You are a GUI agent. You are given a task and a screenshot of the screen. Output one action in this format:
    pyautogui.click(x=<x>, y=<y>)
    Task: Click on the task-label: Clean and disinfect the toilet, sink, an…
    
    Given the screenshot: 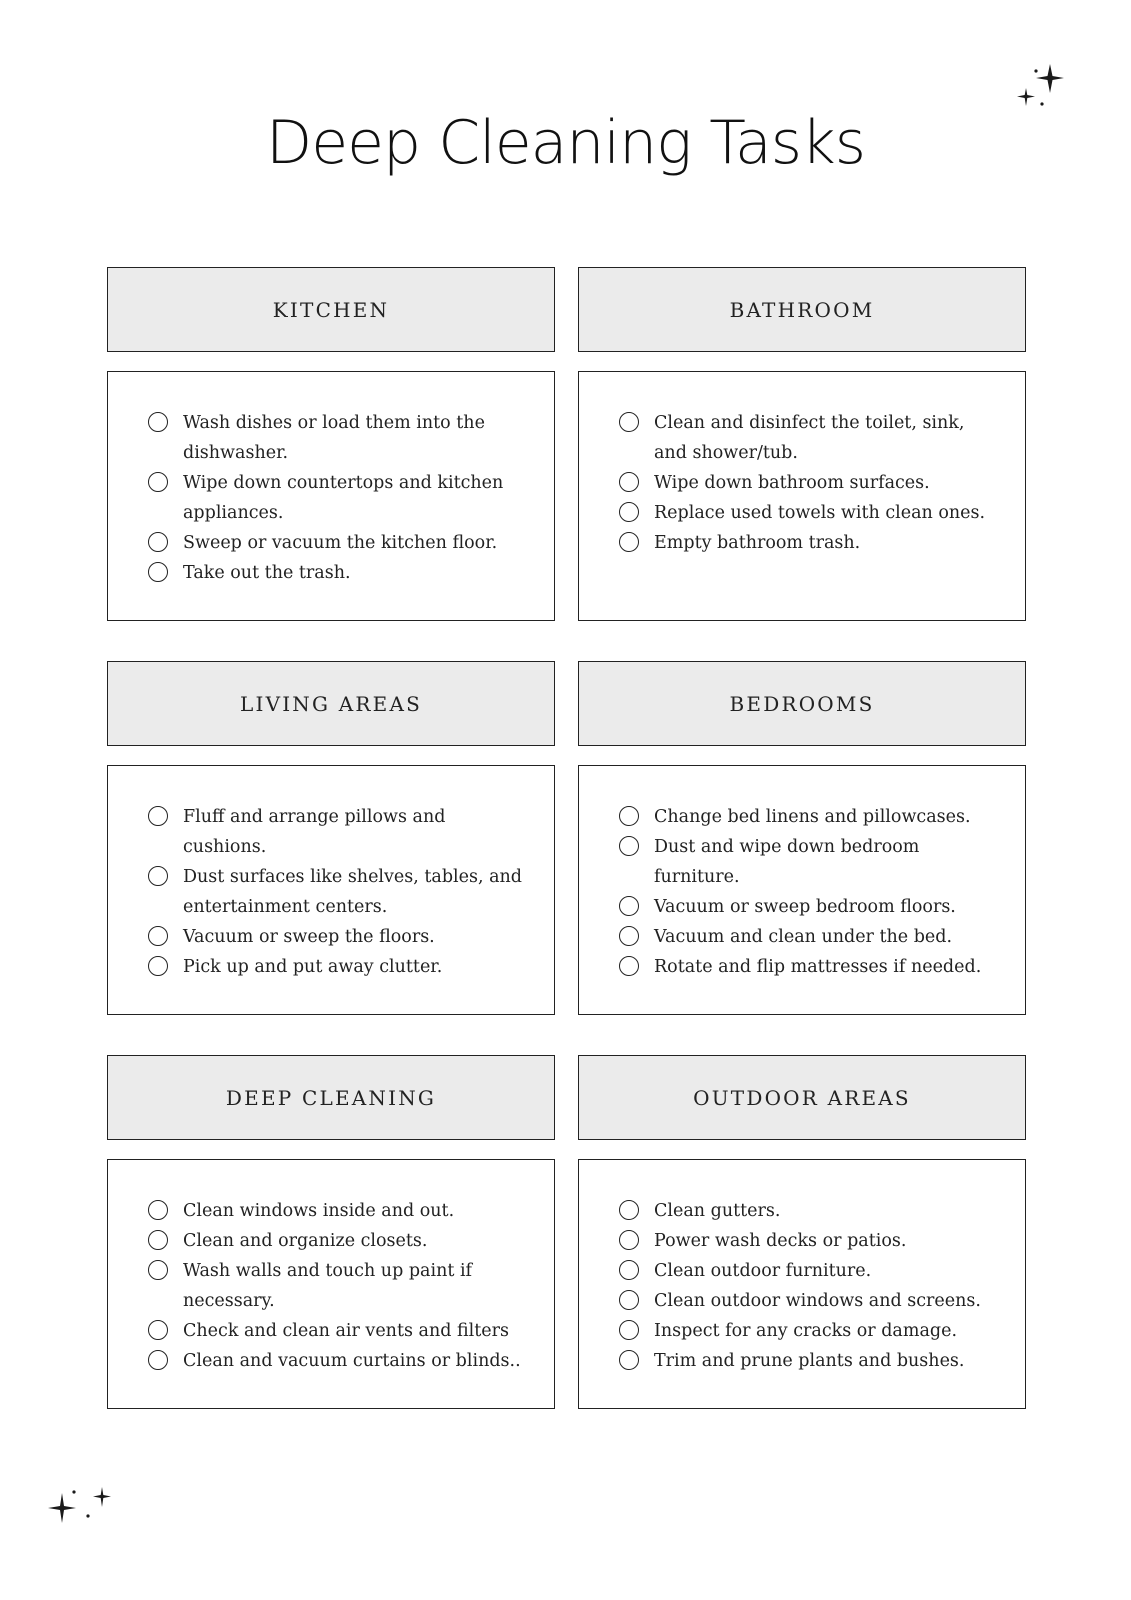 What is the action you would take?
    pyautogui.click(x=809, y=438)
    